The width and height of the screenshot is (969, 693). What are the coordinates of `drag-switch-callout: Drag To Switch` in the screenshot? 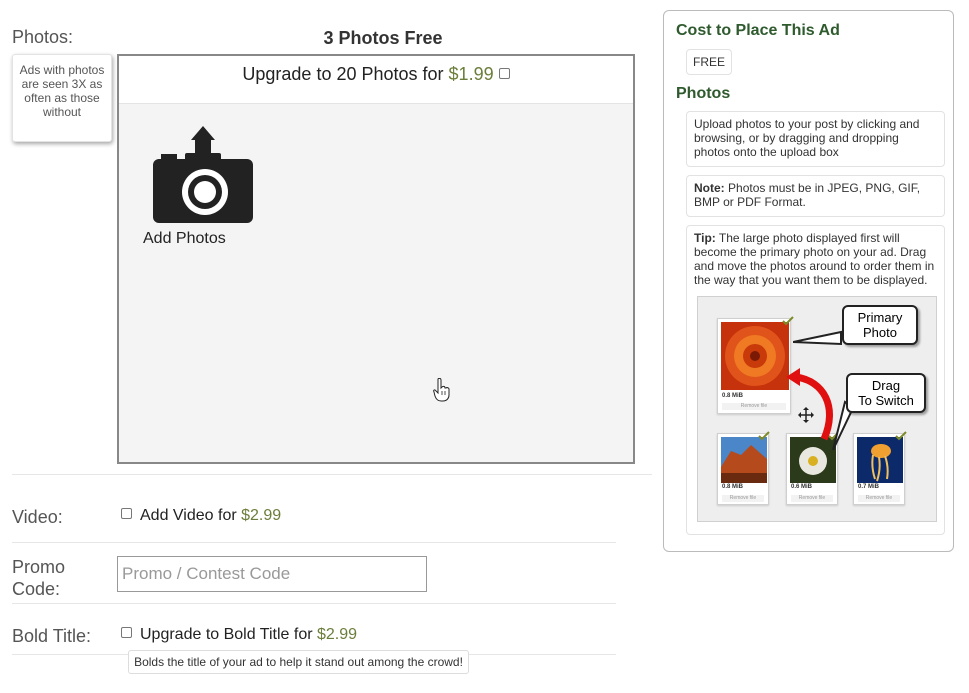 It's located at (886, 393).